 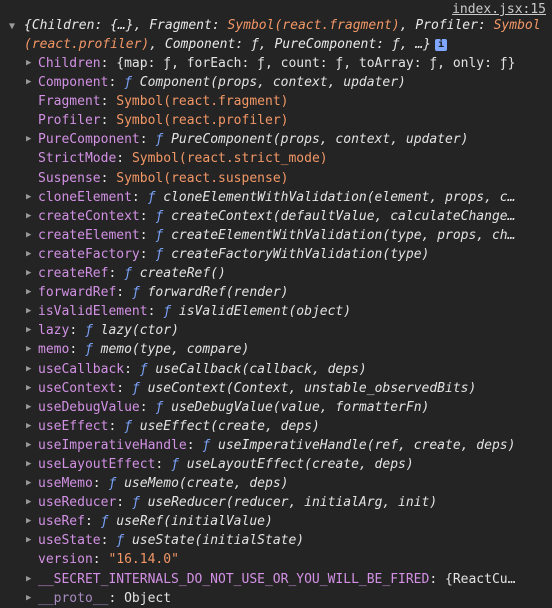 I want to click on property-value: Symbol(react.profiler), so click(x=202, y=121).